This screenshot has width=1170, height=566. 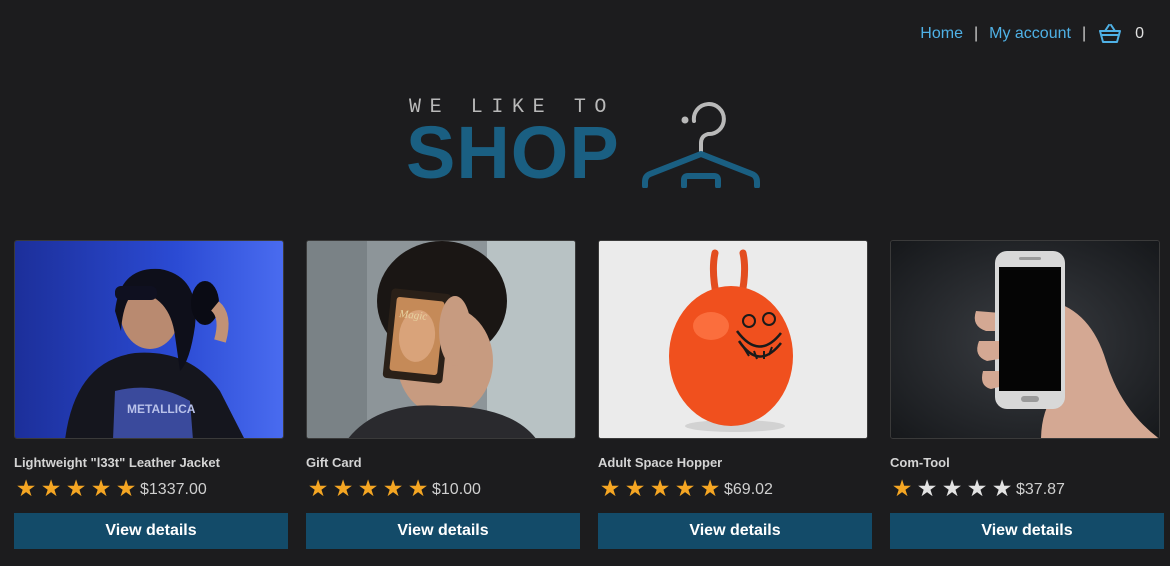 What do you see at coordinates (441, 339) in the screenshot?
I see `man-holding-card-photo: Magic` at bounding box center [441, 339].